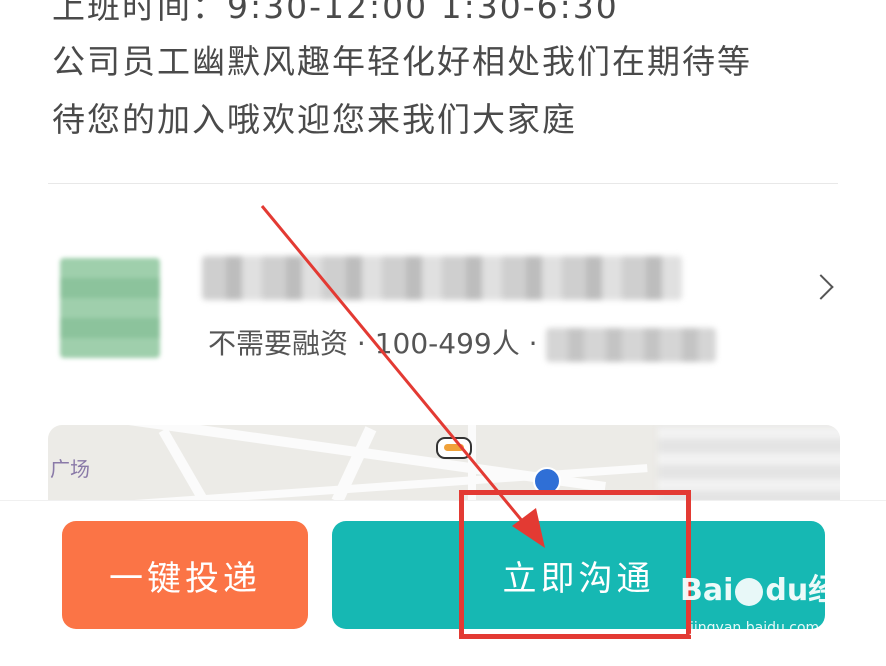 This screenshot has height=666, width=886. I want to click on baidu-watermark: Bai du经验, so click(774, 590).